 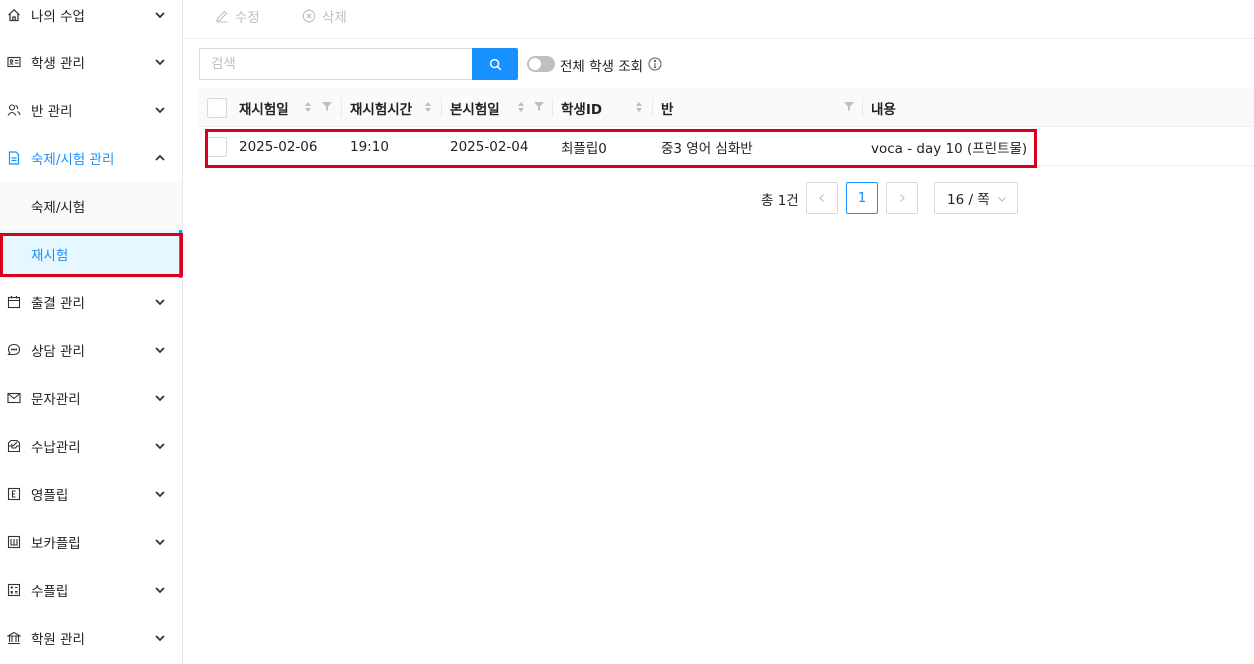 I want to click on home-icon, so click(x=14, y=15).